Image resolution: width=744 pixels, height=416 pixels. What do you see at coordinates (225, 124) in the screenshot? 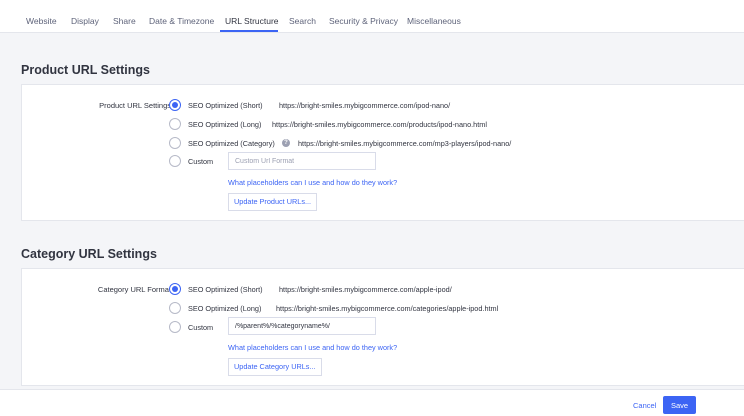
I see `product-option-label: SEO Optimized (Long)` at bounding box center [225, 124].